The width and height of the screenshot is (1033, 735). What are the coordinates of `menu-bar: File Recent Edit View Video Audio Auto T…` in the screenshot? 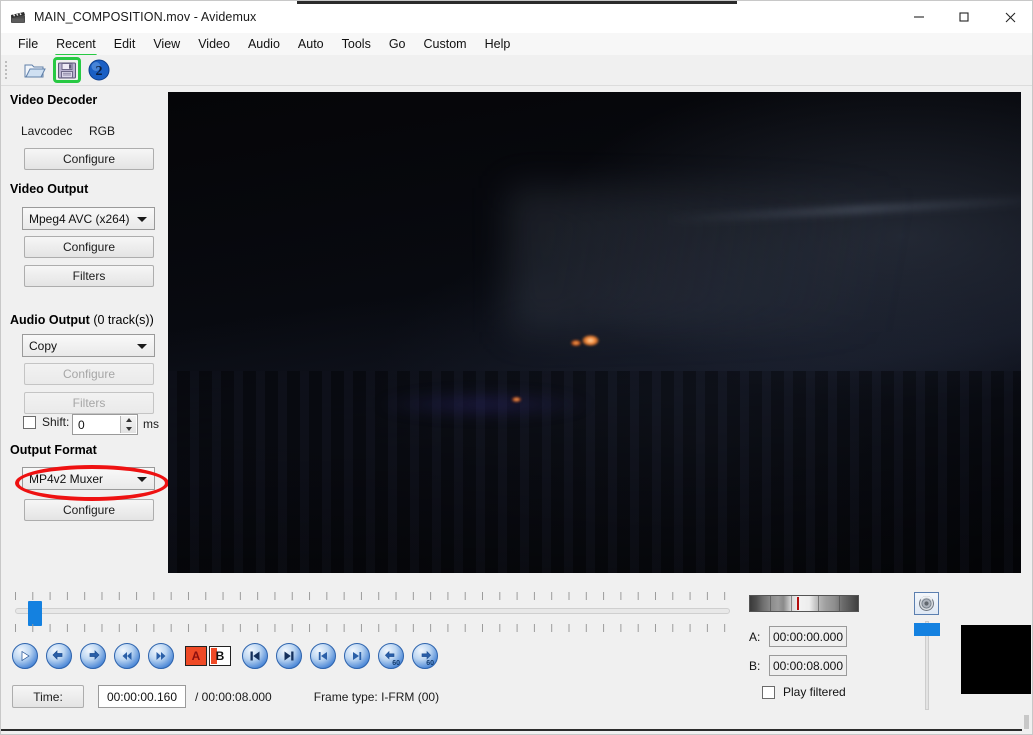 It's located at (516, 45).